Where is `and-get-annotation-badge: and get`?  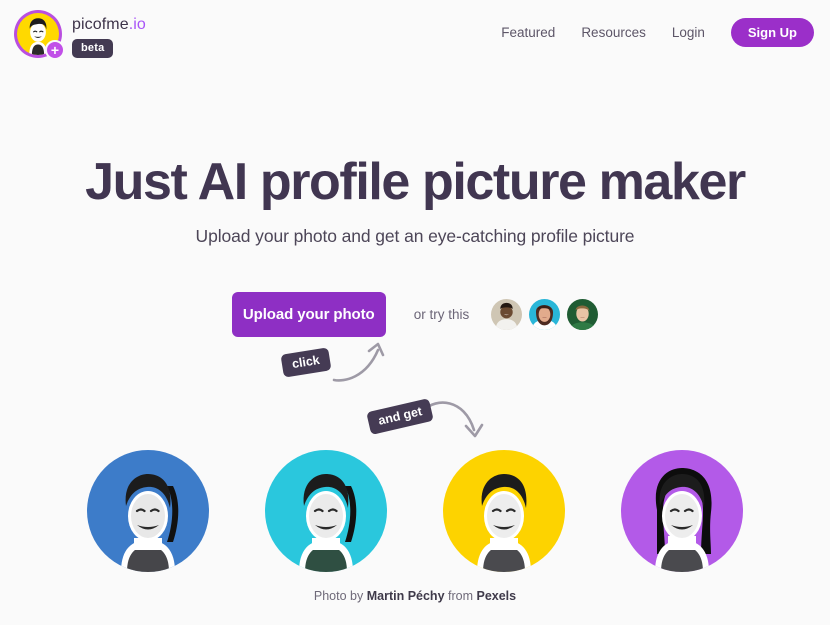 and-get-annotation-badge: and get is located at coordinates (400, 416).